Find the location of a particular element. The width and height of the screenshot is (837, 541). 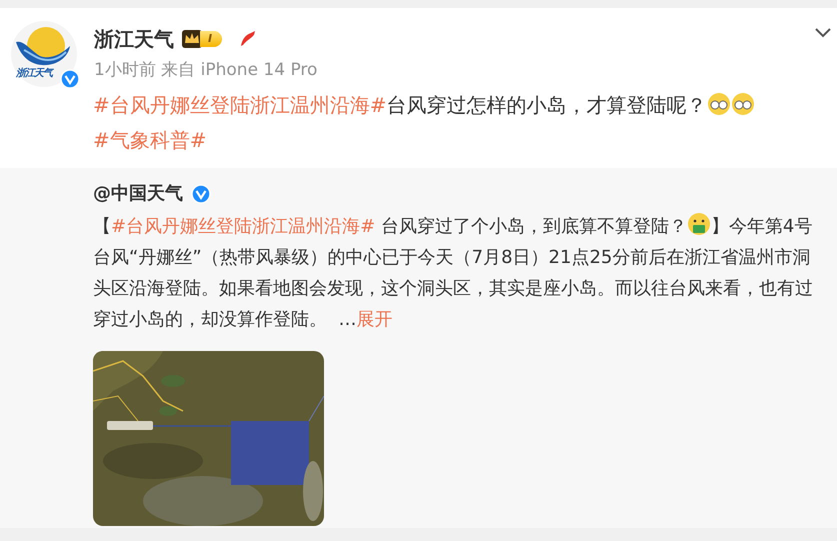

chevron-down-icon is located at coordinates (823, 33).